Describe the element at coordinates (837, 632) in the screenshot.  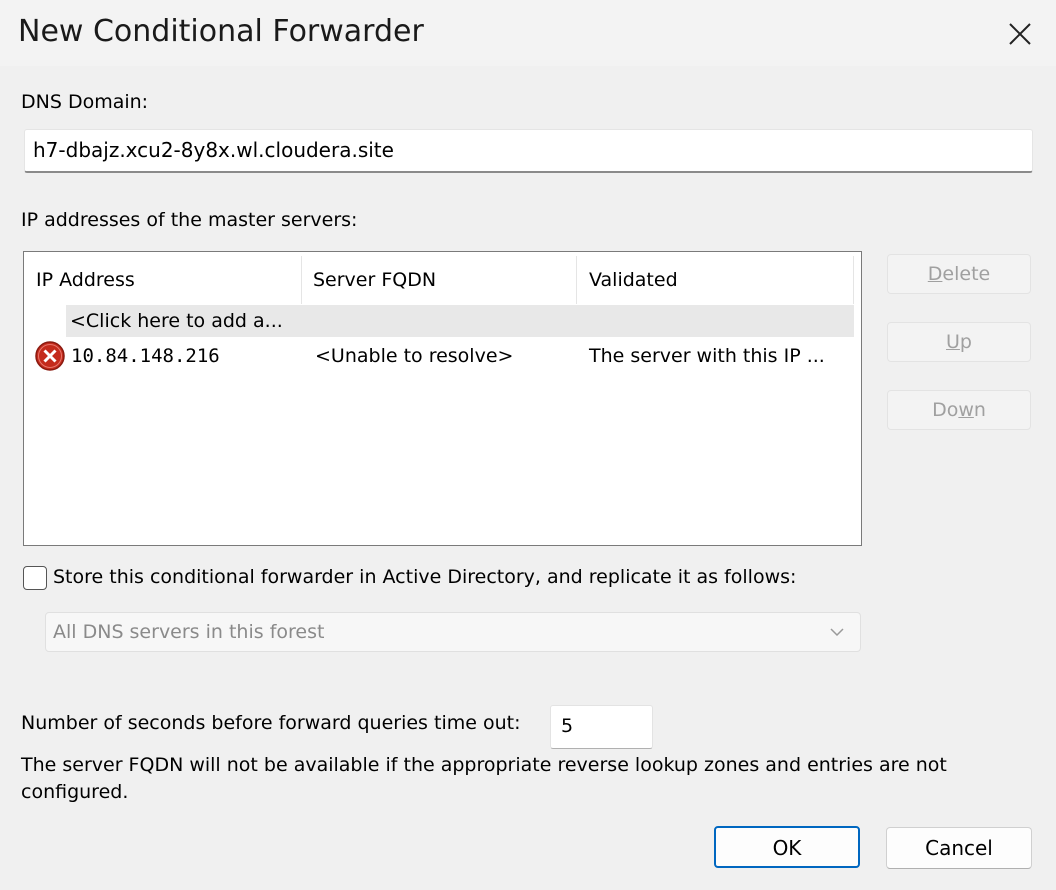
I see `chevron-down-icon` at that location.